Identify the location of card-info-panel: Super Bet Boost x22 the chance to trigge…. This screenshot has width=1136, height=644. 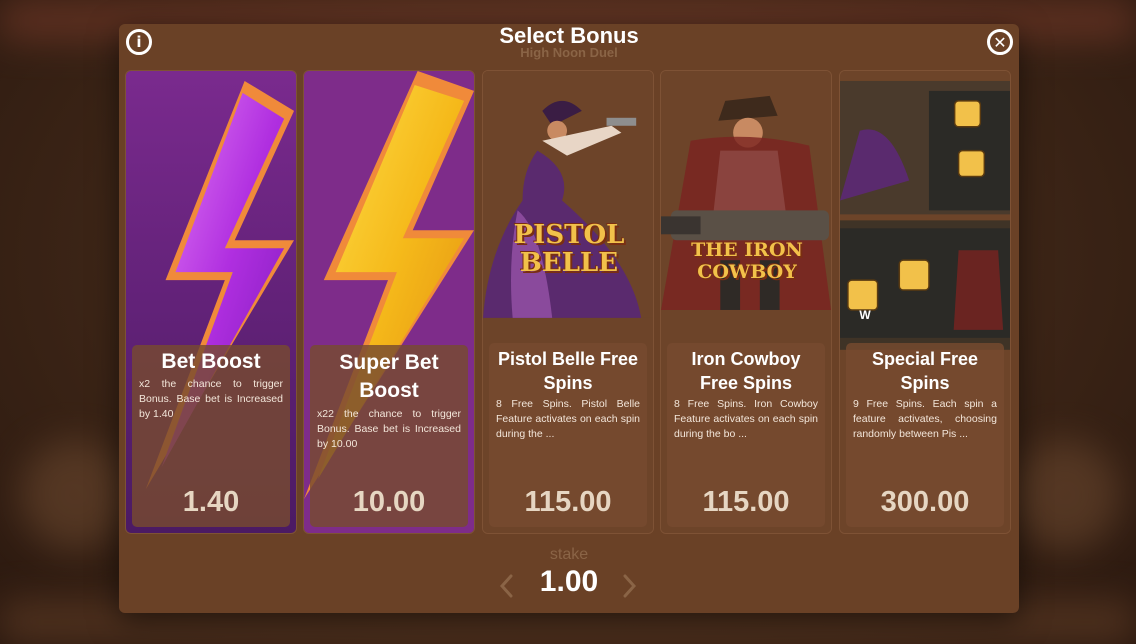
(389, 436).